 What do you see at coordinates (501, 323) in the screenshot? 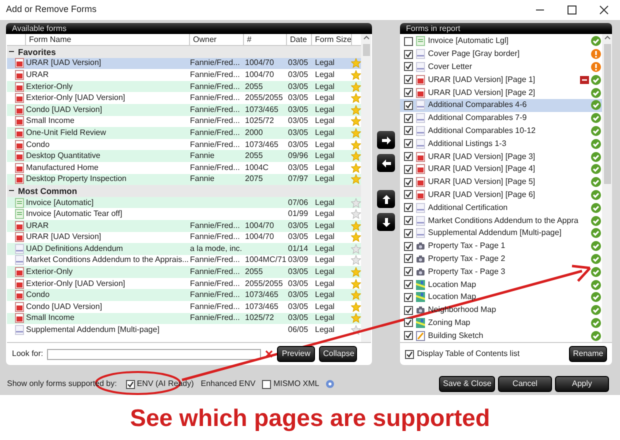
I see `report-item: Zoning Map` at bounding box center [501, 323].